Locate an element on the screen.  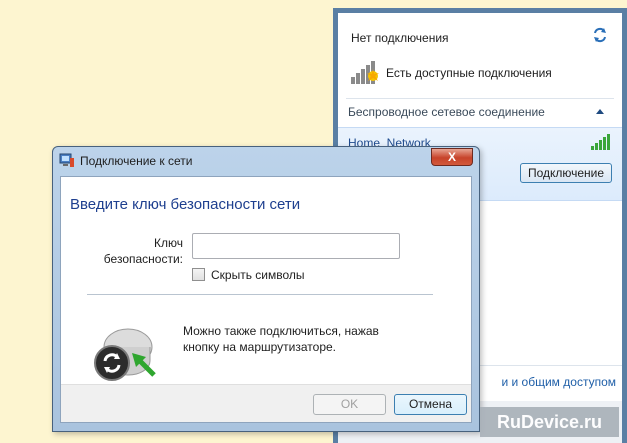
security-key-input is located at coordinates (296, 246).